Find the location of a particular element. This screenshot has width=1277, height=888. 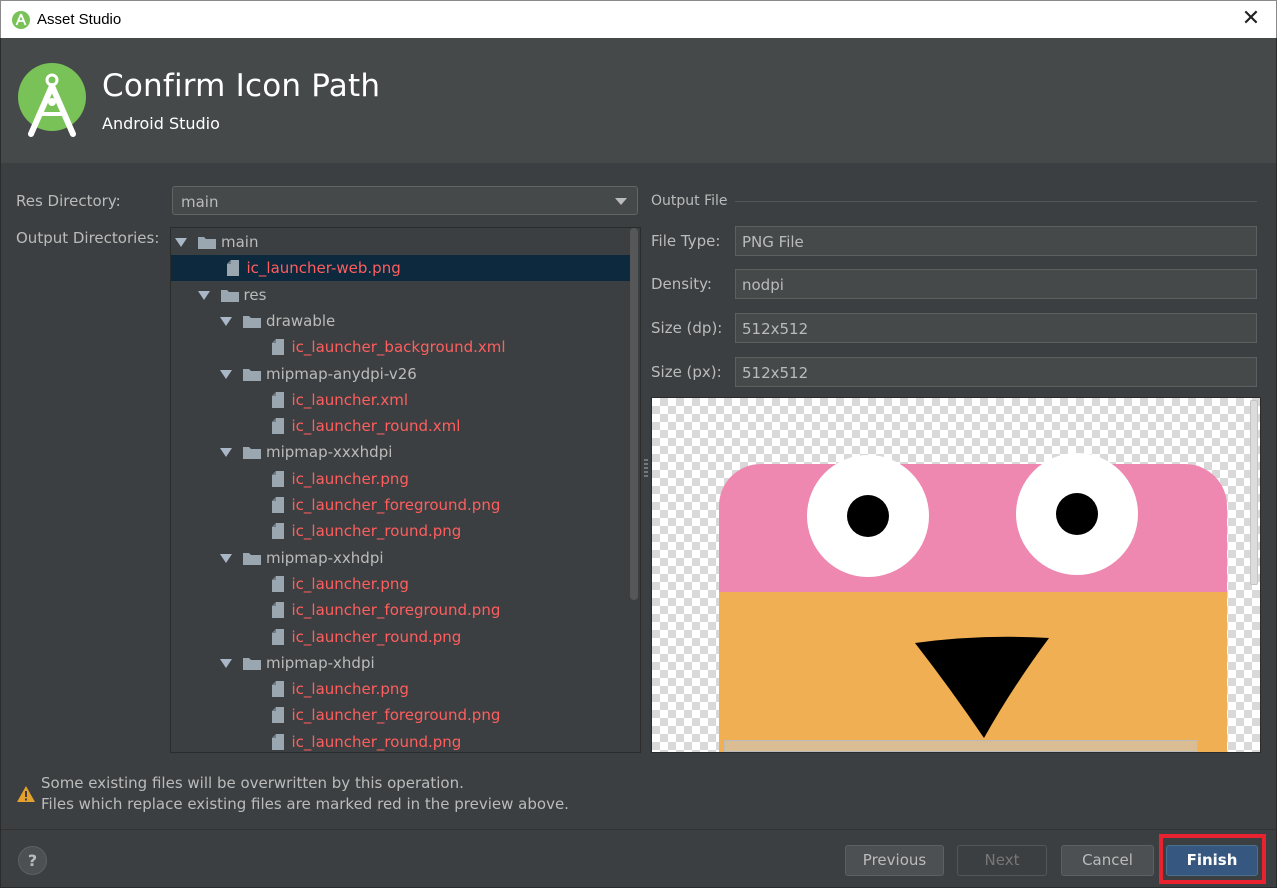

next-button-label: Next is located at coordinates (1002, 860).